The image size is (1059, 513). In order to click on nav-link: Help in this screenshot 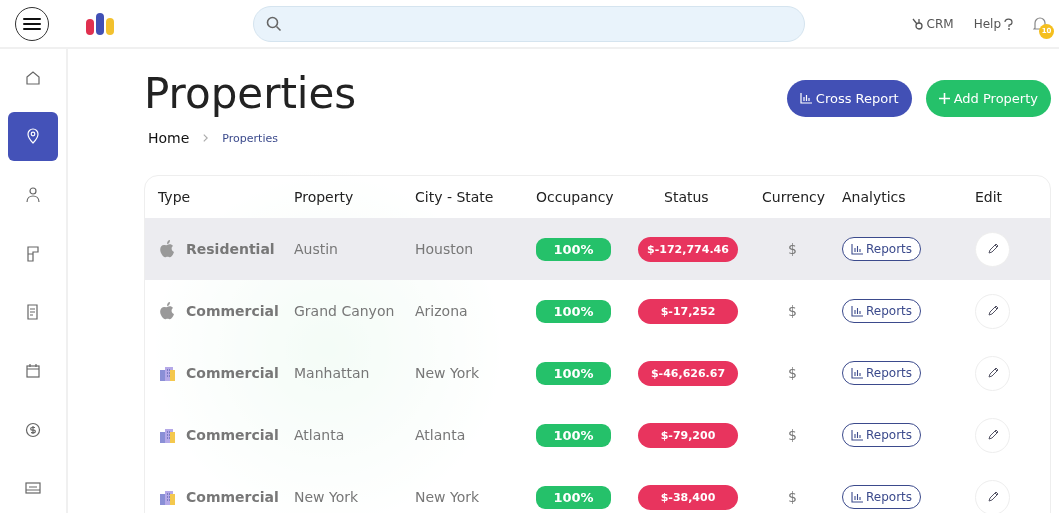, I will do `click(993, 23)`.